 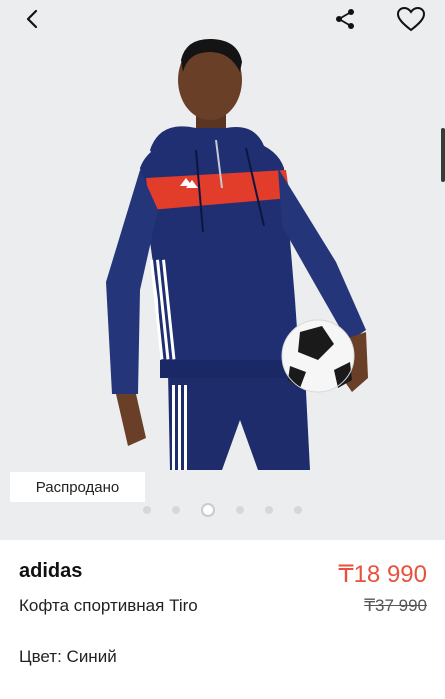 I want to click on top-bar, so click(x=222, y=20).